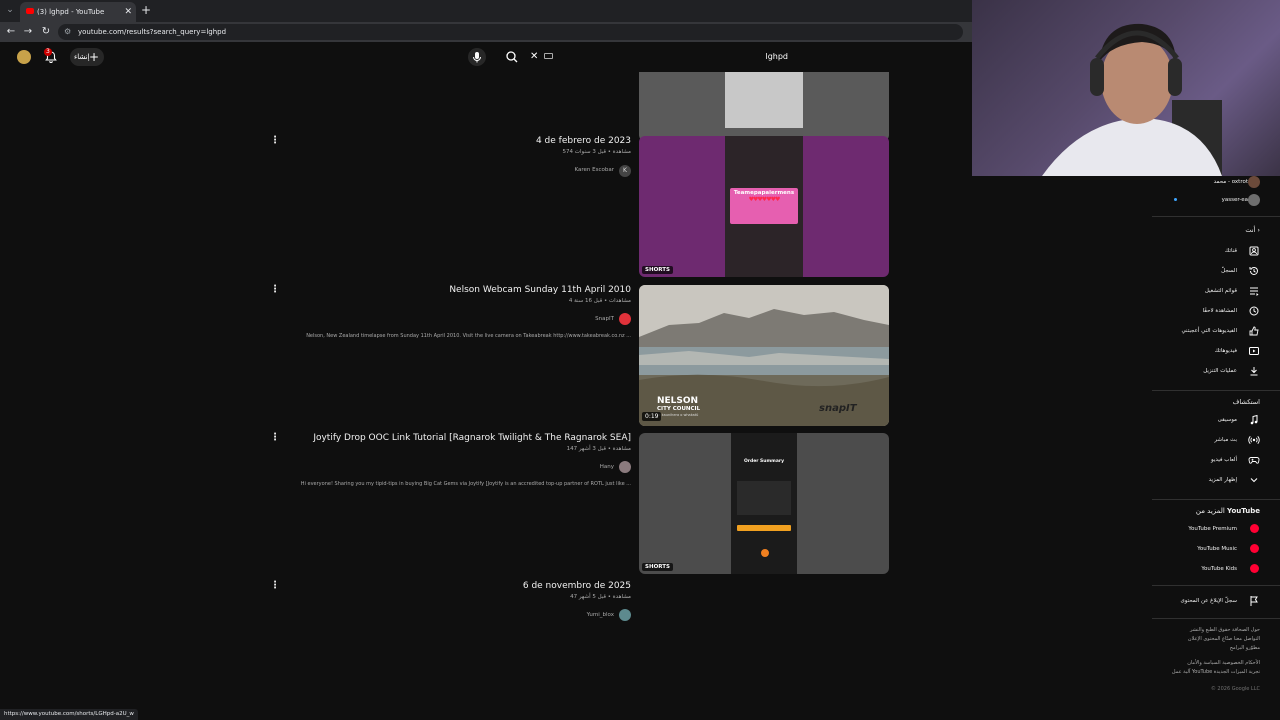 This screenshot has width=1280, height=720. I want to click on sidebar-item: YouTube Premium, so click(1216, 529).